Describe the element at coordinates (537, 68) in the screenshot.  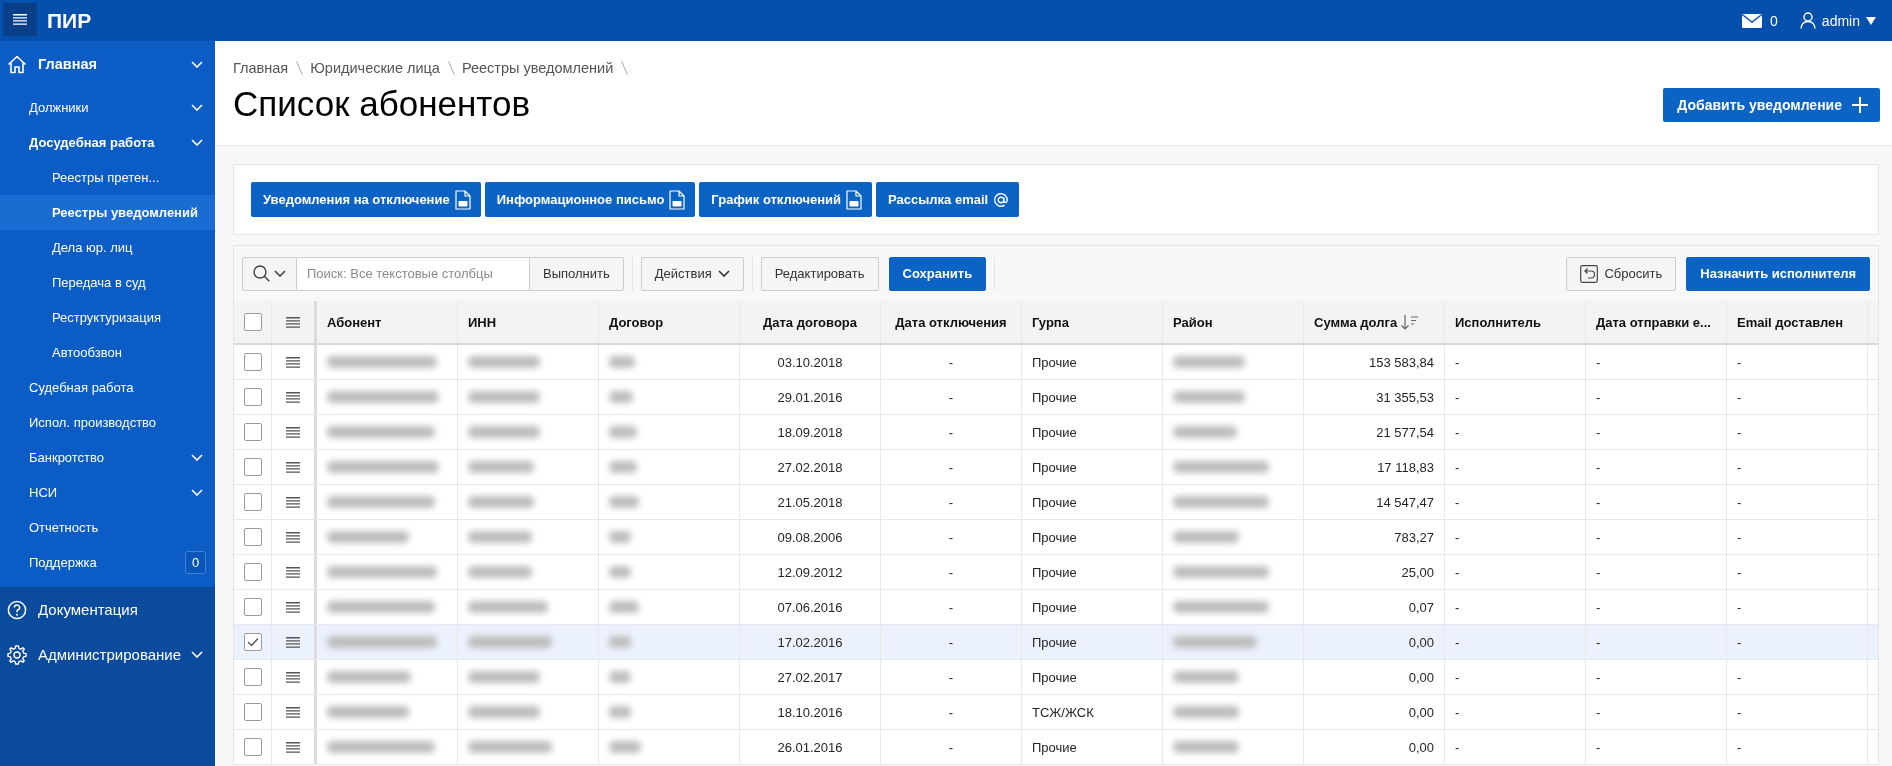
I see `breadcrumb-link: Реестры уведомлений` at that location.